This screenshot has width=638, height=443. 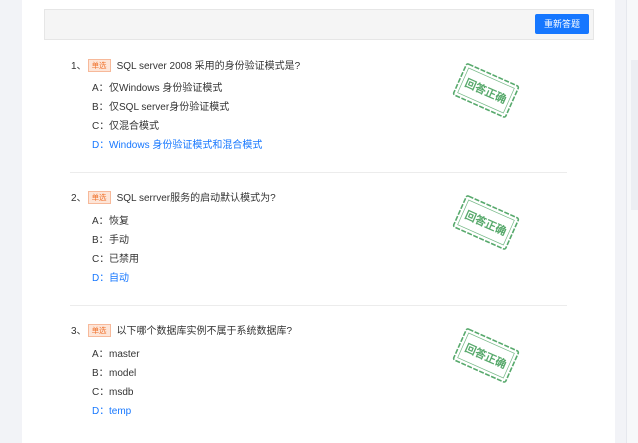 I want to click on question-title: 2、 单选 SQL serrver服务的启动默认模式为?, so click(x=173, y=198).